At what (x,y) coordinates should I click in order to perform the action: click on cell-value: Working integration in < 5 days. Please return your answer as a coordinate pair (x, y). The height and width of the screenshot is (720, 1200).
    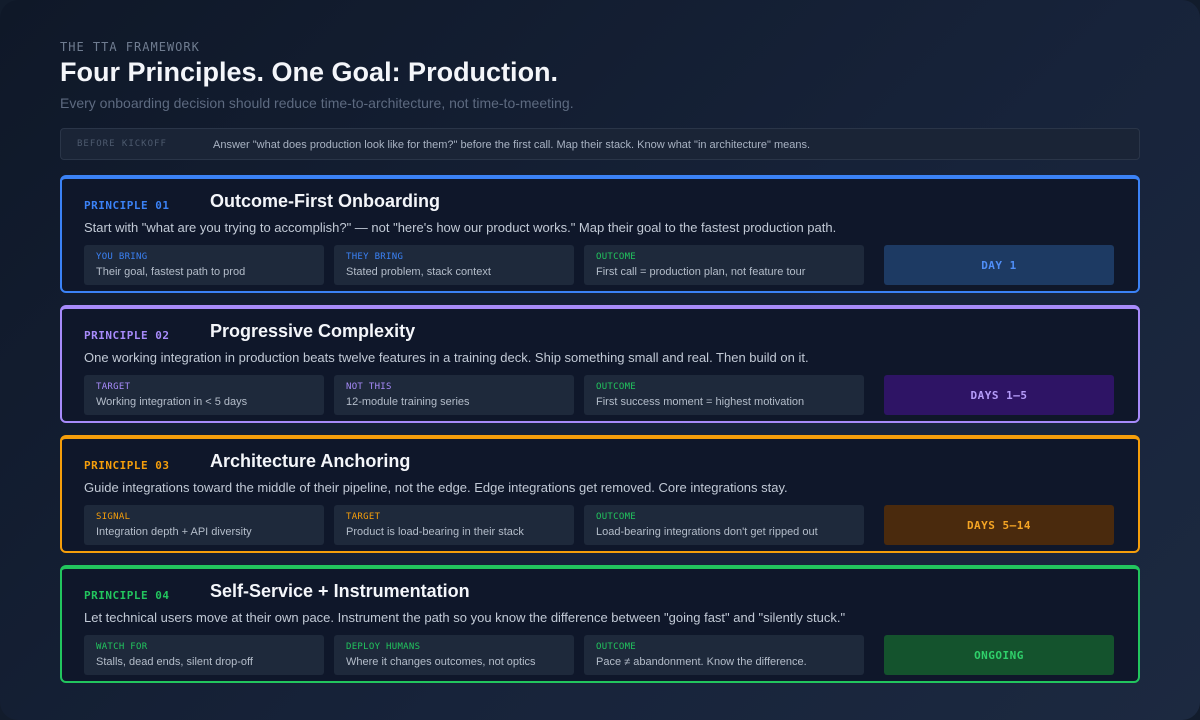
    Looking at the image, I should click on (172, 402).